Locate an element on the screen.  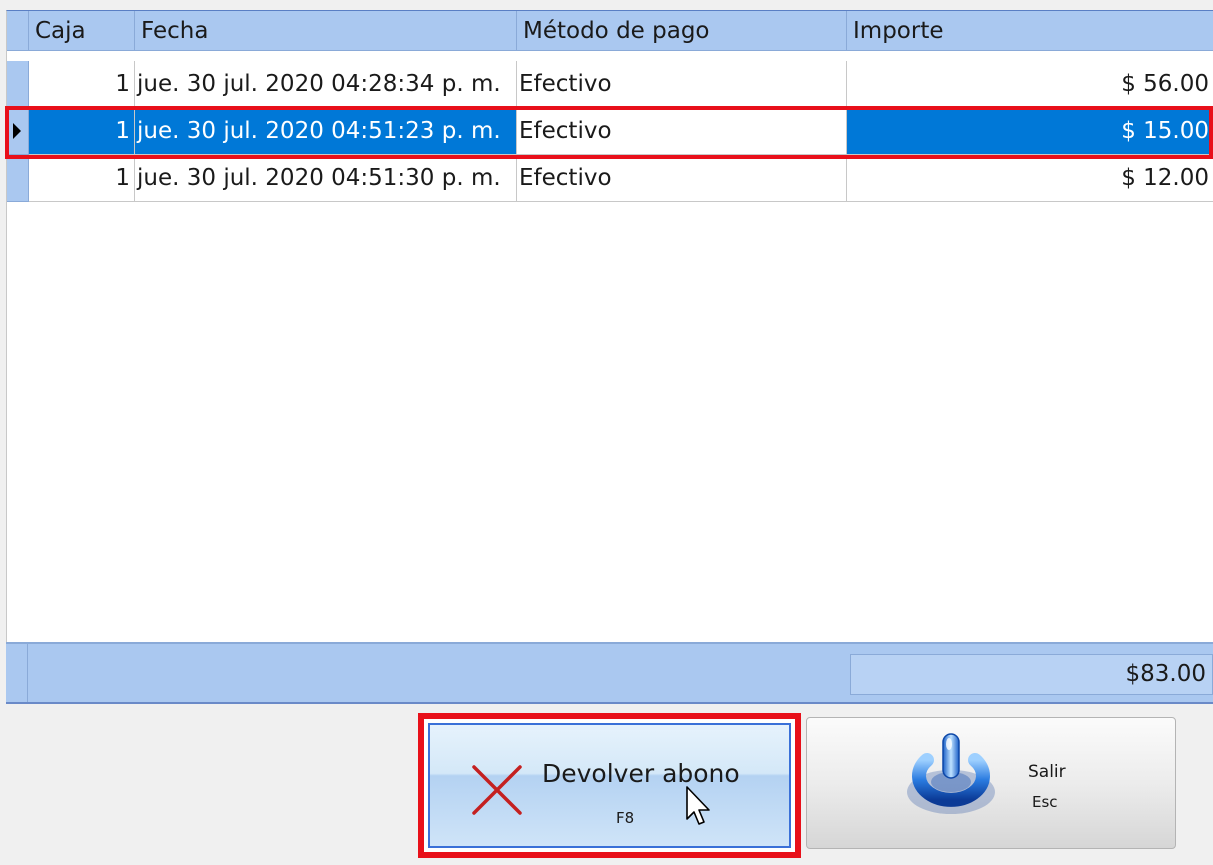
exit-button-label: Salir is located at coordinates (1047, 772).